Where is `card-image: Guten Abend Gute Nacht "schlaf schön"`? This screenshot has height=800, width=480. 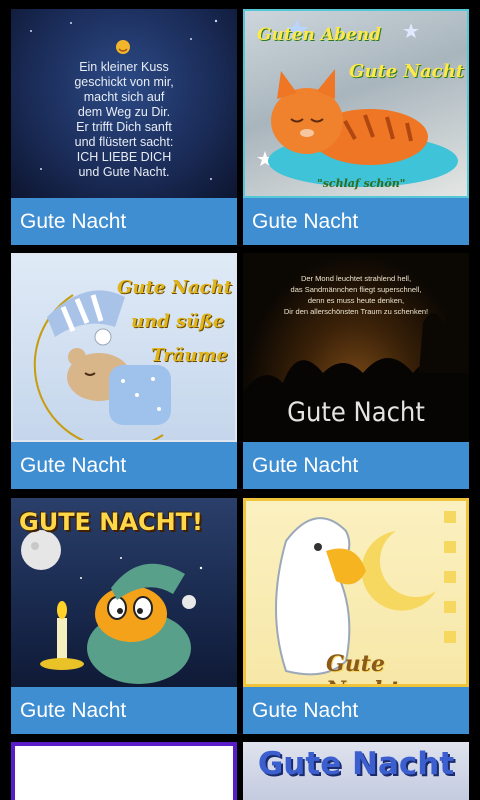 card-image: Guten Abend Gute Nacht "schlaf schön" is located at coordinates (356, 103).